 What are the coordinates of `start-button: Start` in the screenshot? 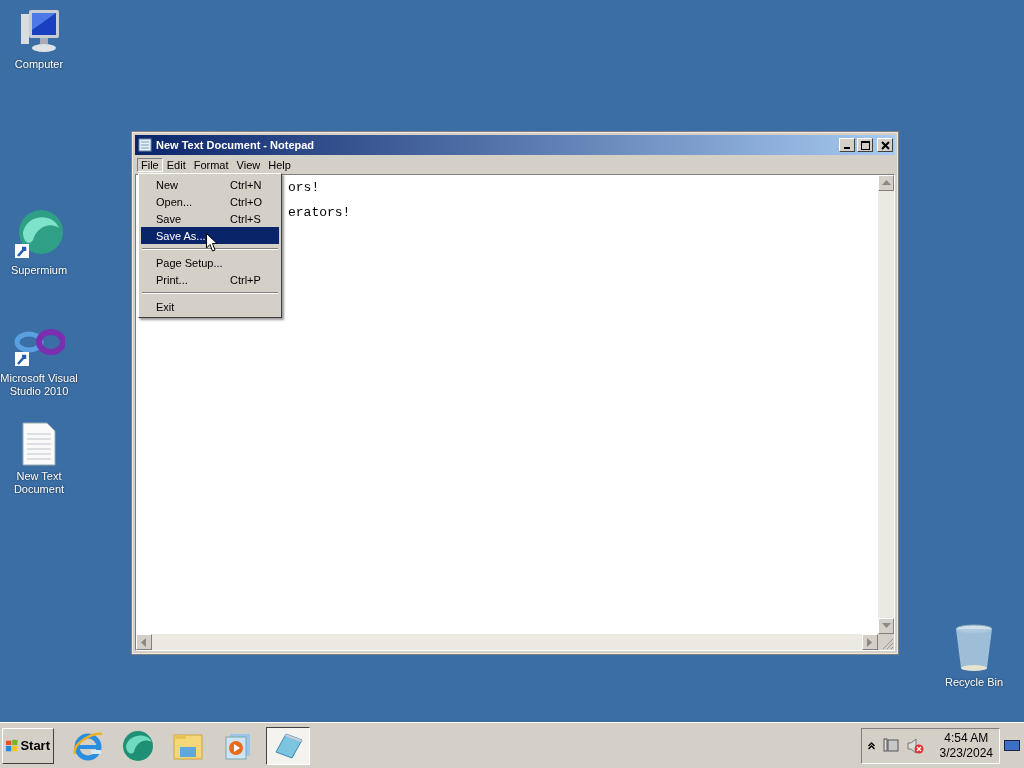 It's located at (28, 745).